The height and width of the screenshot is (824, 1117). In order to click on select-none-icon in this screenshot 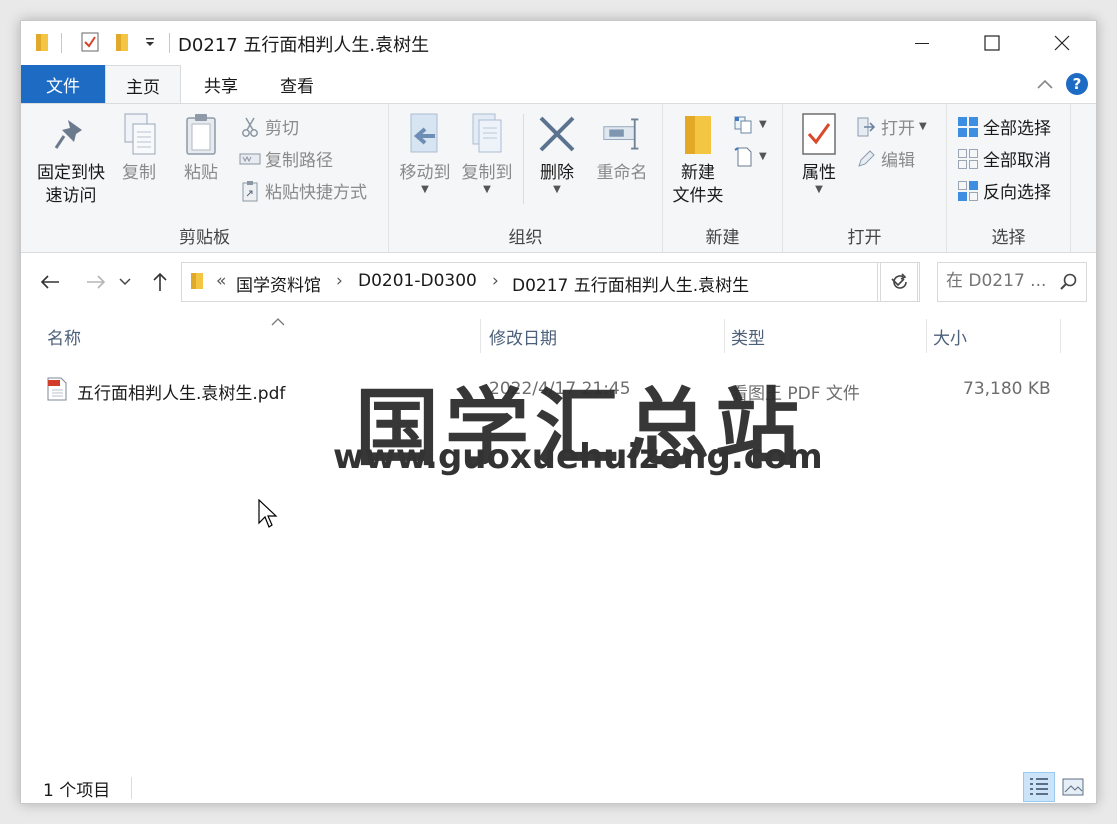, I will do `click(968, 159)`.